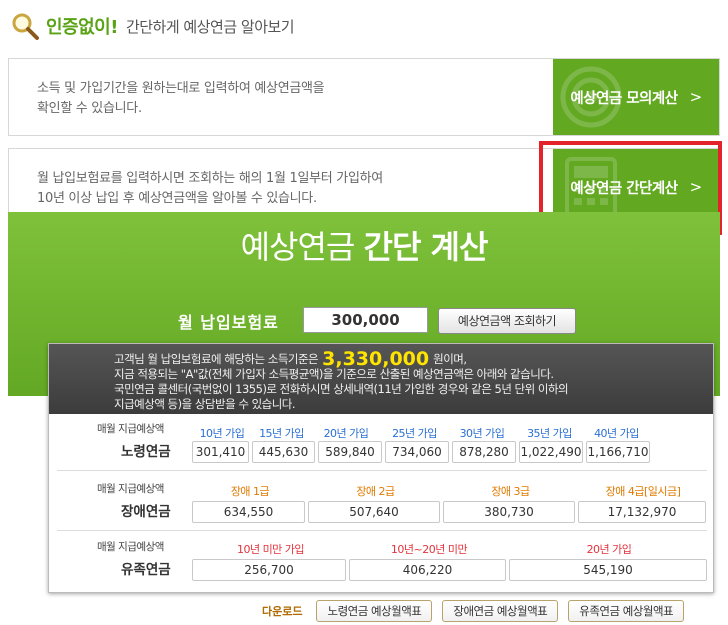 The width and height of the screenshot is (728, 625). Describe the element at coordinates (427, 570) in the screenshot. I see `value-cell: 406,220` at that location.